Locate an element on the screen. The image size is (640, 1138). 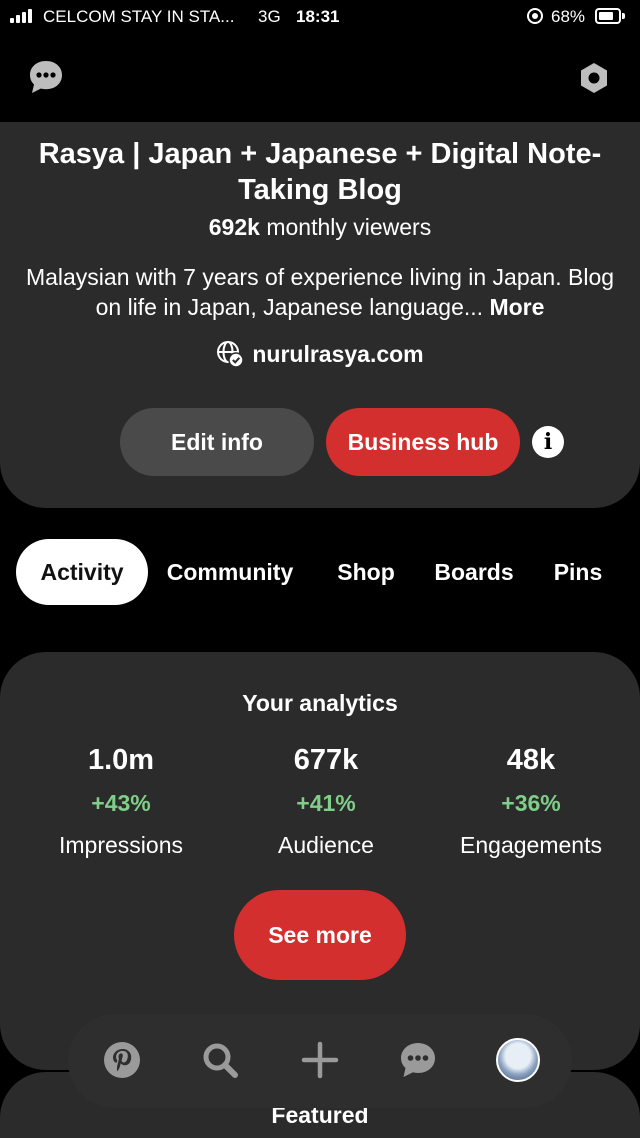
metric-value: 677k is located at coordinates (326, 760).